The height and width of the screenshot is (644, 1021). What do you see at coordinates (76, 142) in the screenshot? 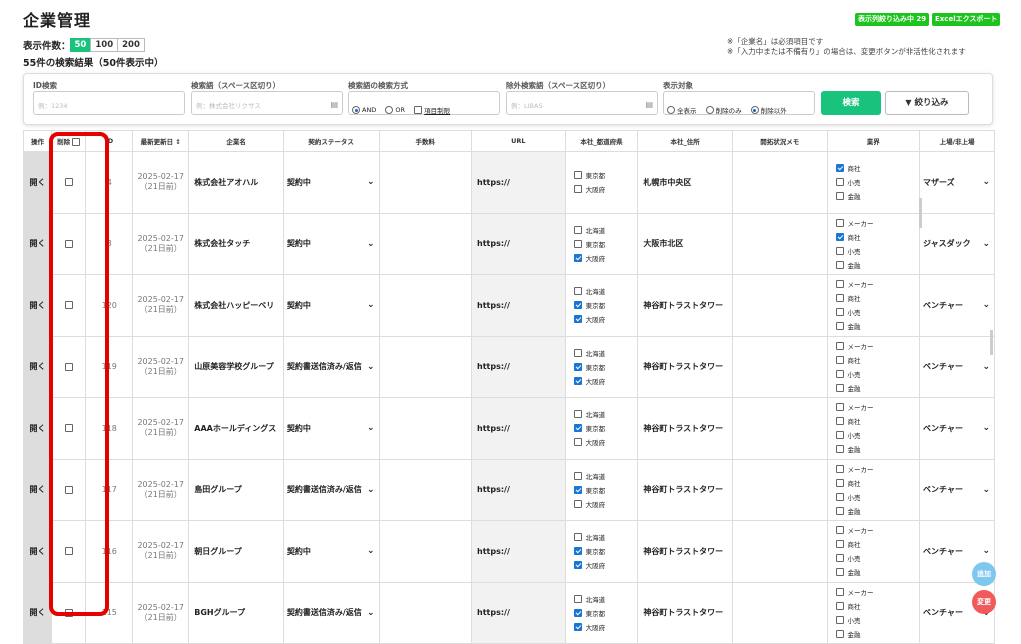
I see `select-all-checkbox` at bounding box center [76, 142].